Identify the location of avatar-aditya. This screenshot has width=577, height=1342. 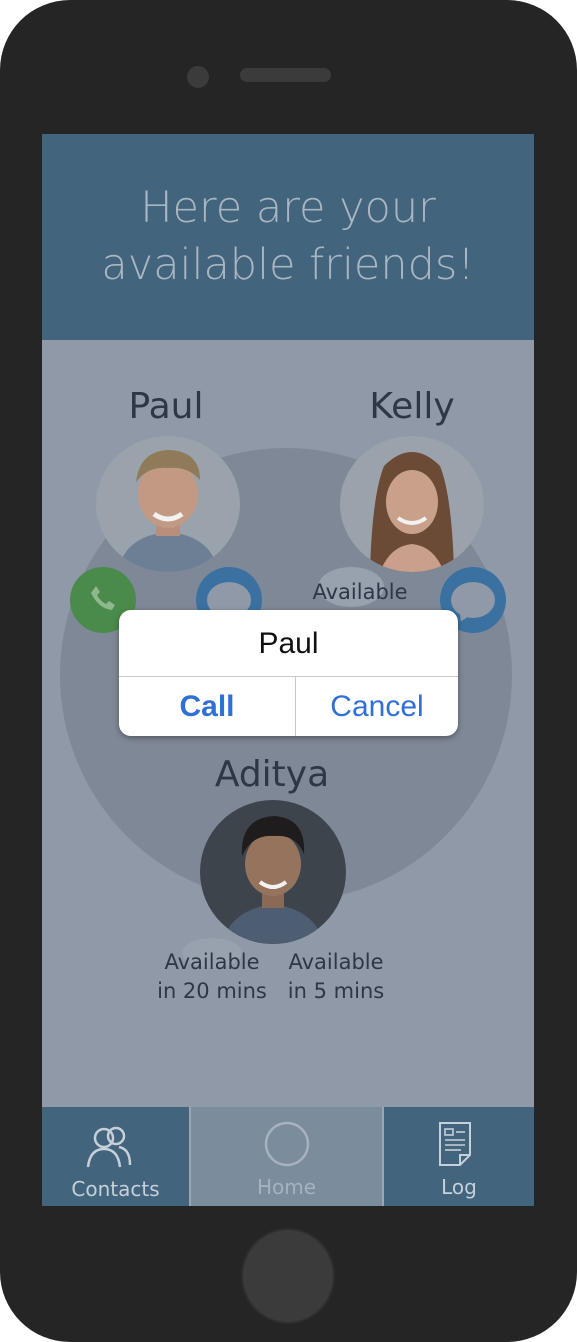
(273, 872).